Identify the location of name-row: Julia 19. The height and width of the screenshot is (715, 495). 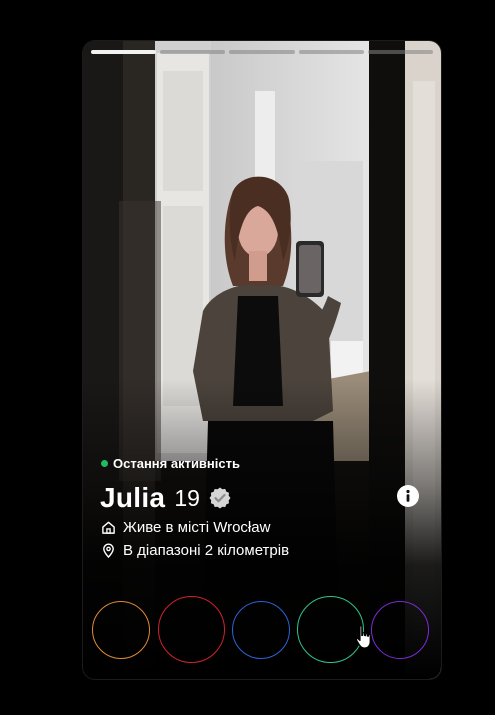
(166, 498).